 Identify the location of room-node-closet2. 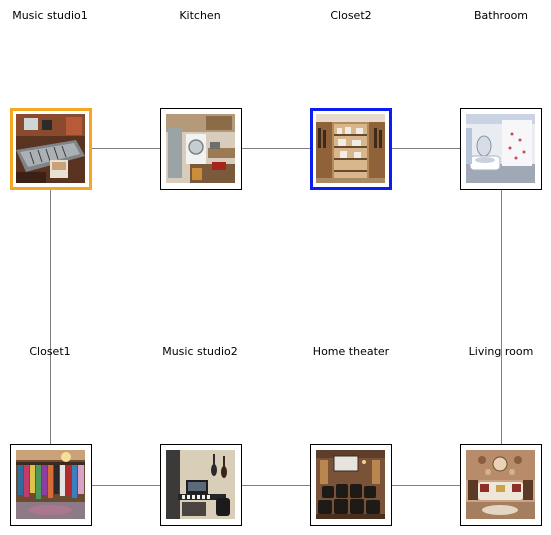
(351, 149).